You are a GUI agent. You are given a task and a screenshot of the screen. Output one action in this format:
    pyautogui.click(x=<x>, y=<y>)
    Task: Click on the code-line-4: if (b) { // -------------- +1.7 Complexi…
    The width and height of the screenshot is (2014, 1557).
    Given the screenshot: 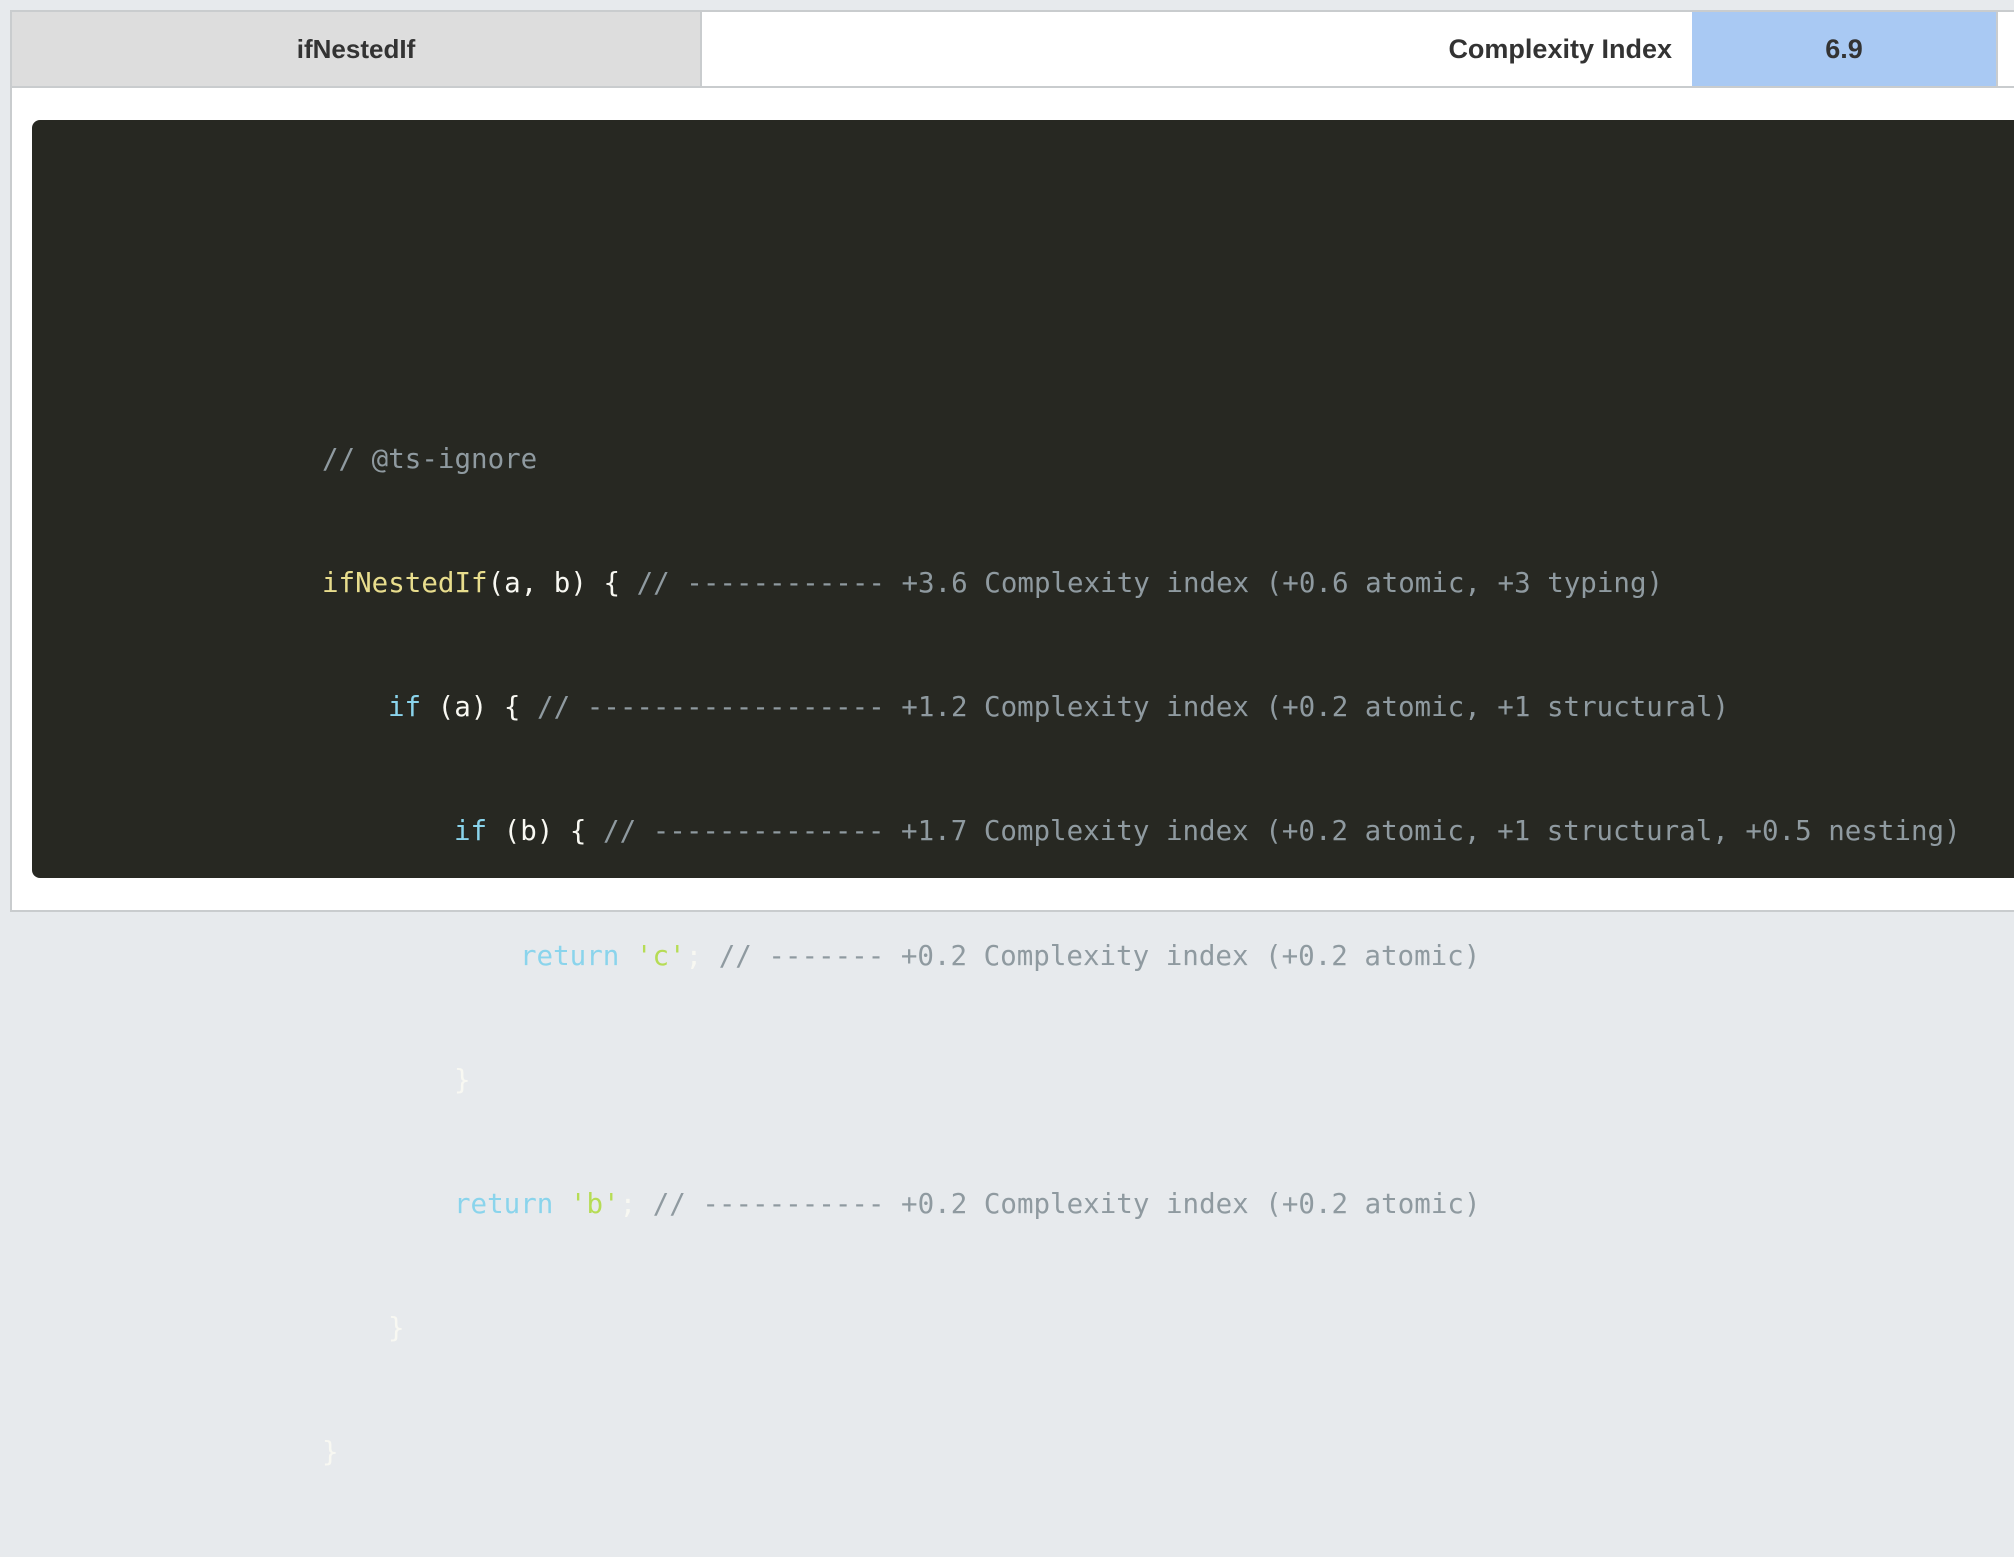 What is the action you would take?
    pyautogui.click(x=1141, y=831)
    